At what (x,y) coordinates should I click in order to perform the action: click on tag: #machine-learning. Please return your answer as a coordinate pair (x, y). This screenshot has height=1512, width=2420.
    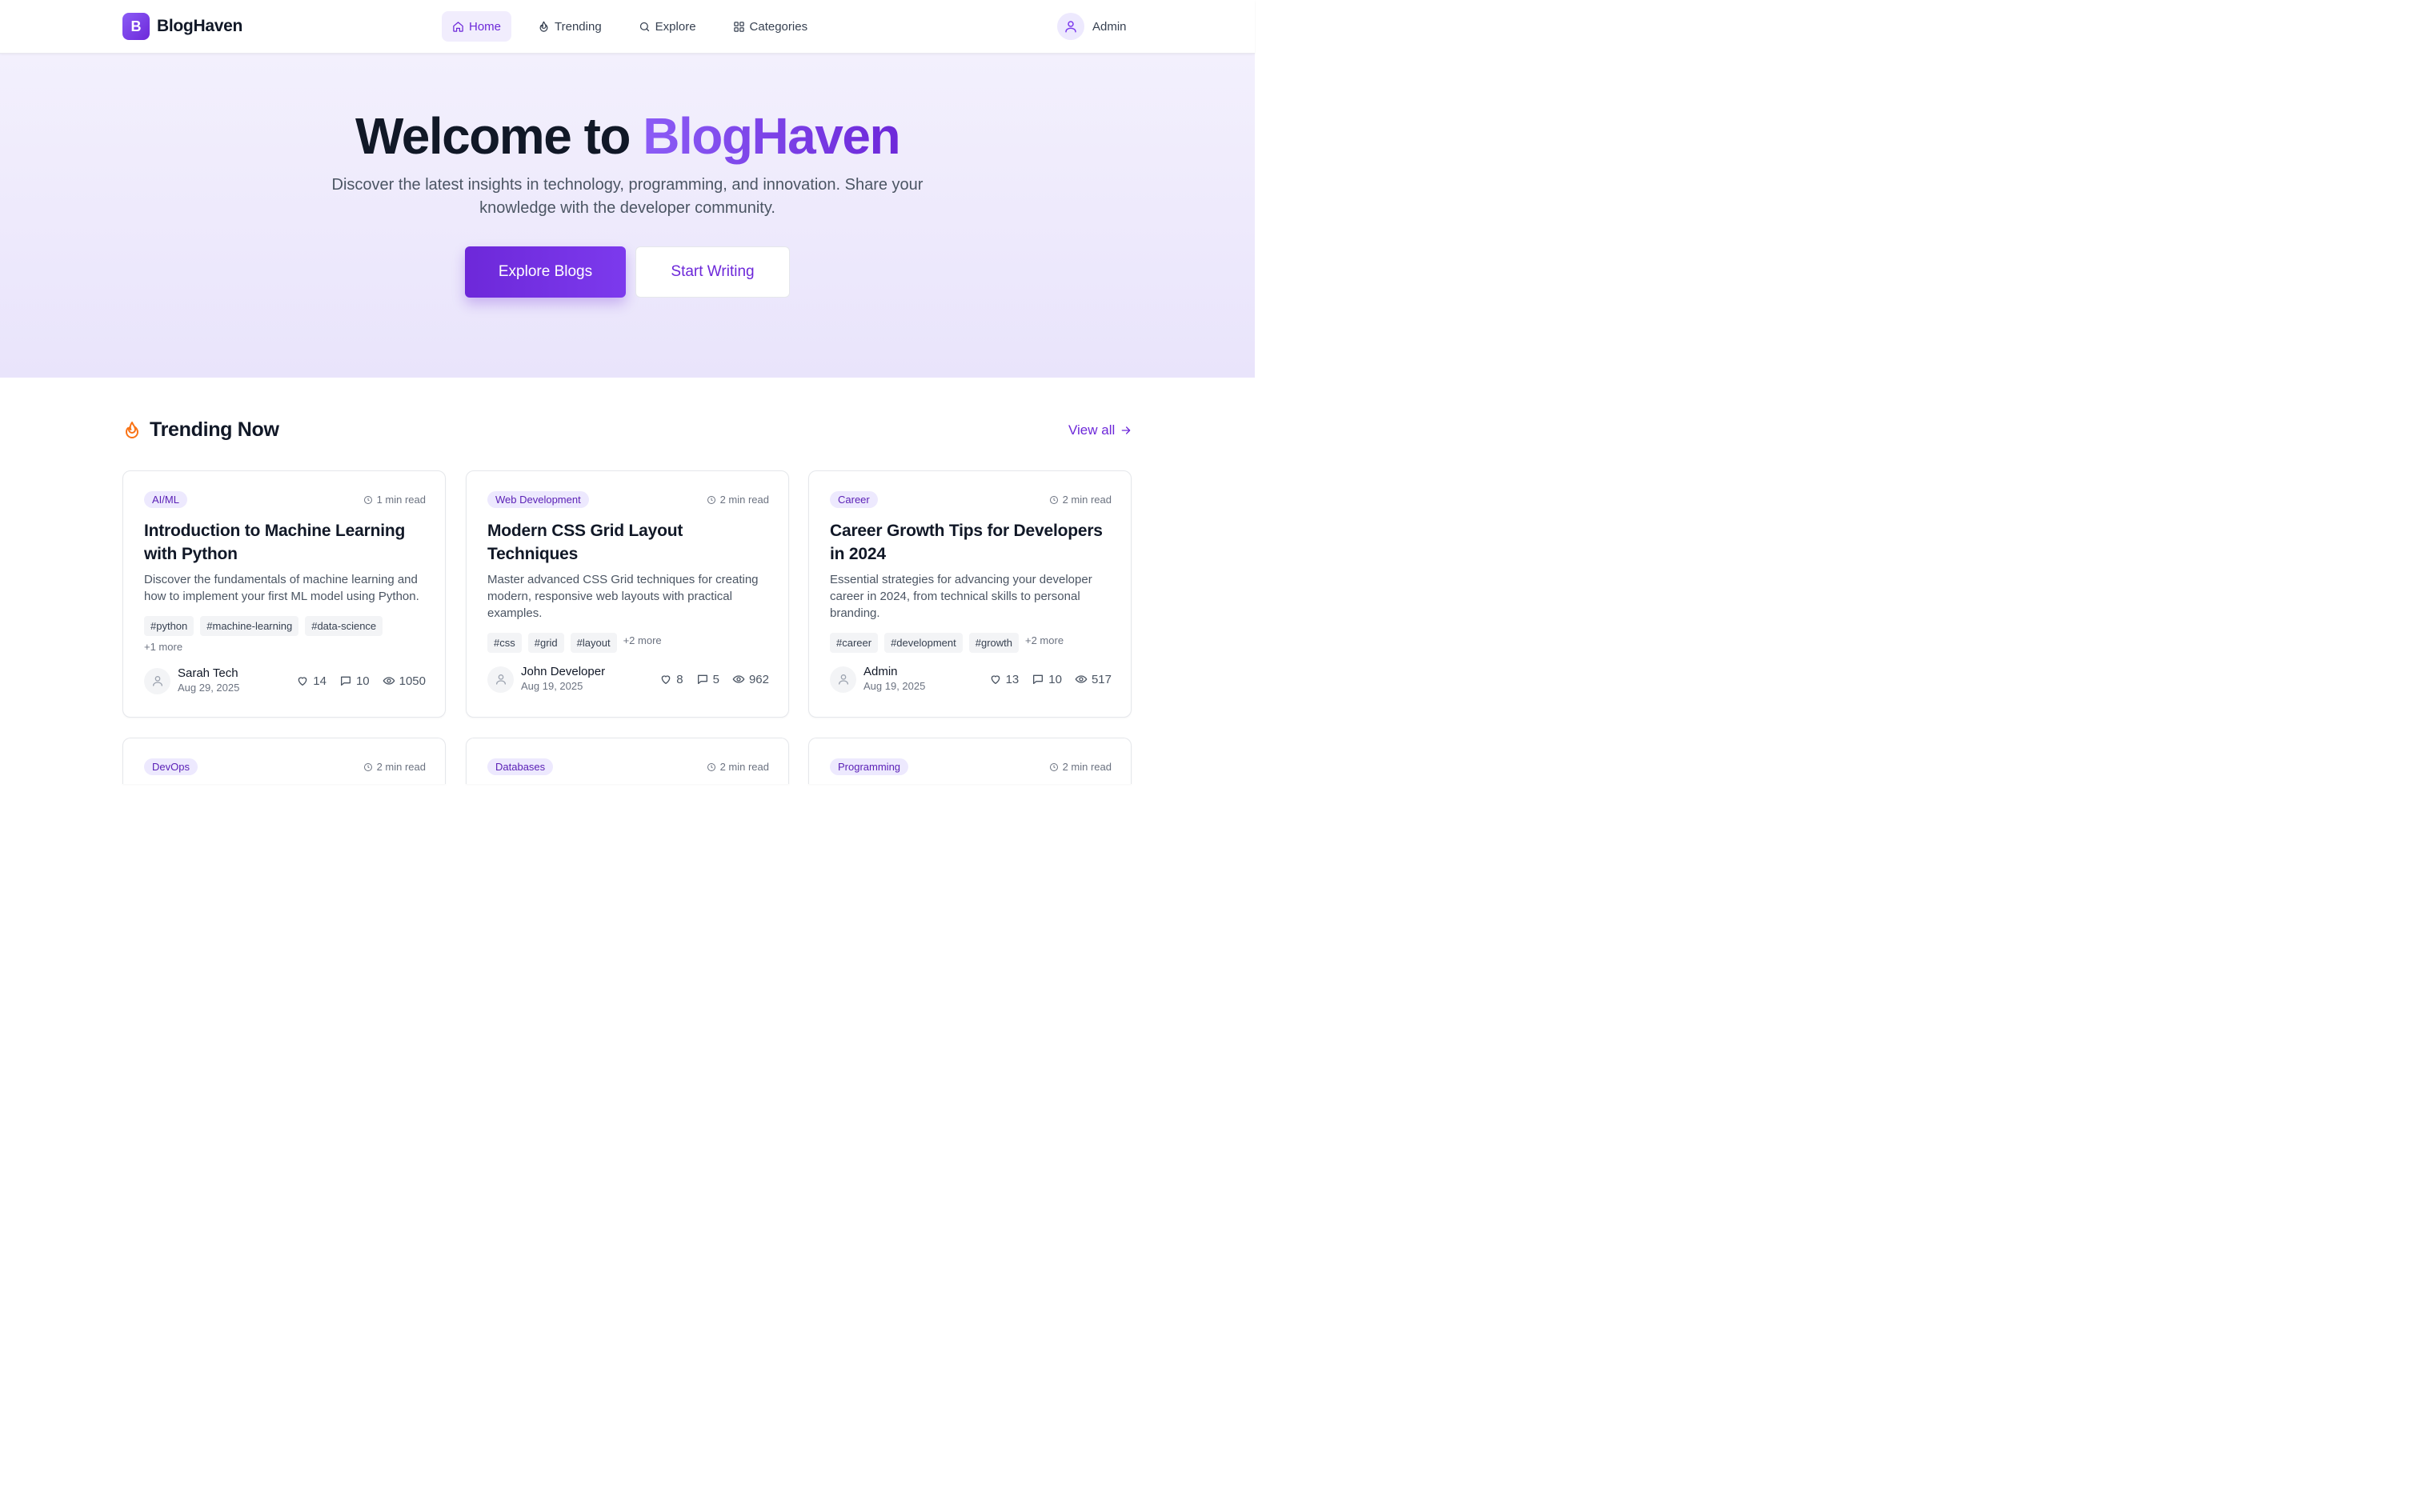
    Looking at the image, I should click on (249, 626).